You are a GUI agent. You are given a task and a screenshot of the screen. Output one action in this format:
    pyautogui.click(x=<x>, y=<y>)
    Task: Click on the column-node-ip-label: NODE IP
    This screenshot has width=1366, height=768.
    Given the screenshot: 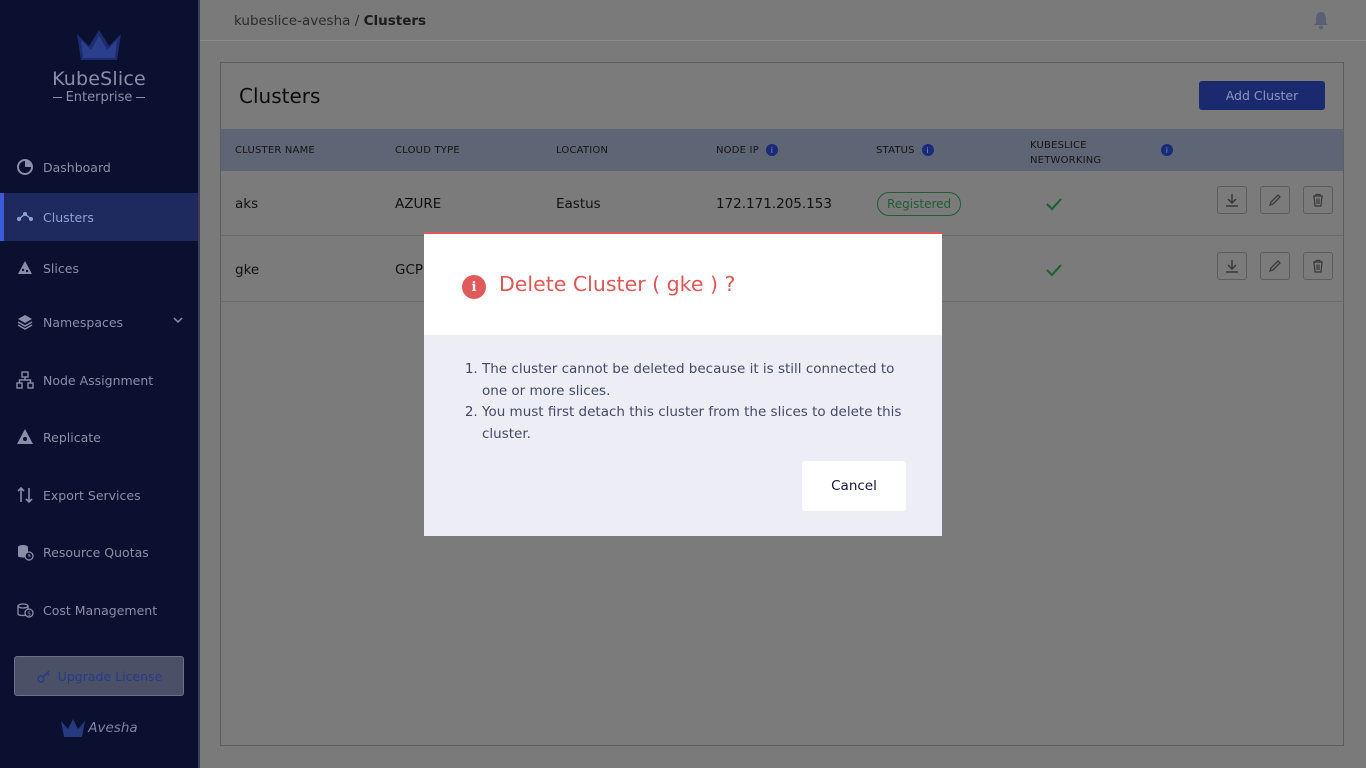 What is the action you would take?
    pyautogui.click(x=737, y=150)
    